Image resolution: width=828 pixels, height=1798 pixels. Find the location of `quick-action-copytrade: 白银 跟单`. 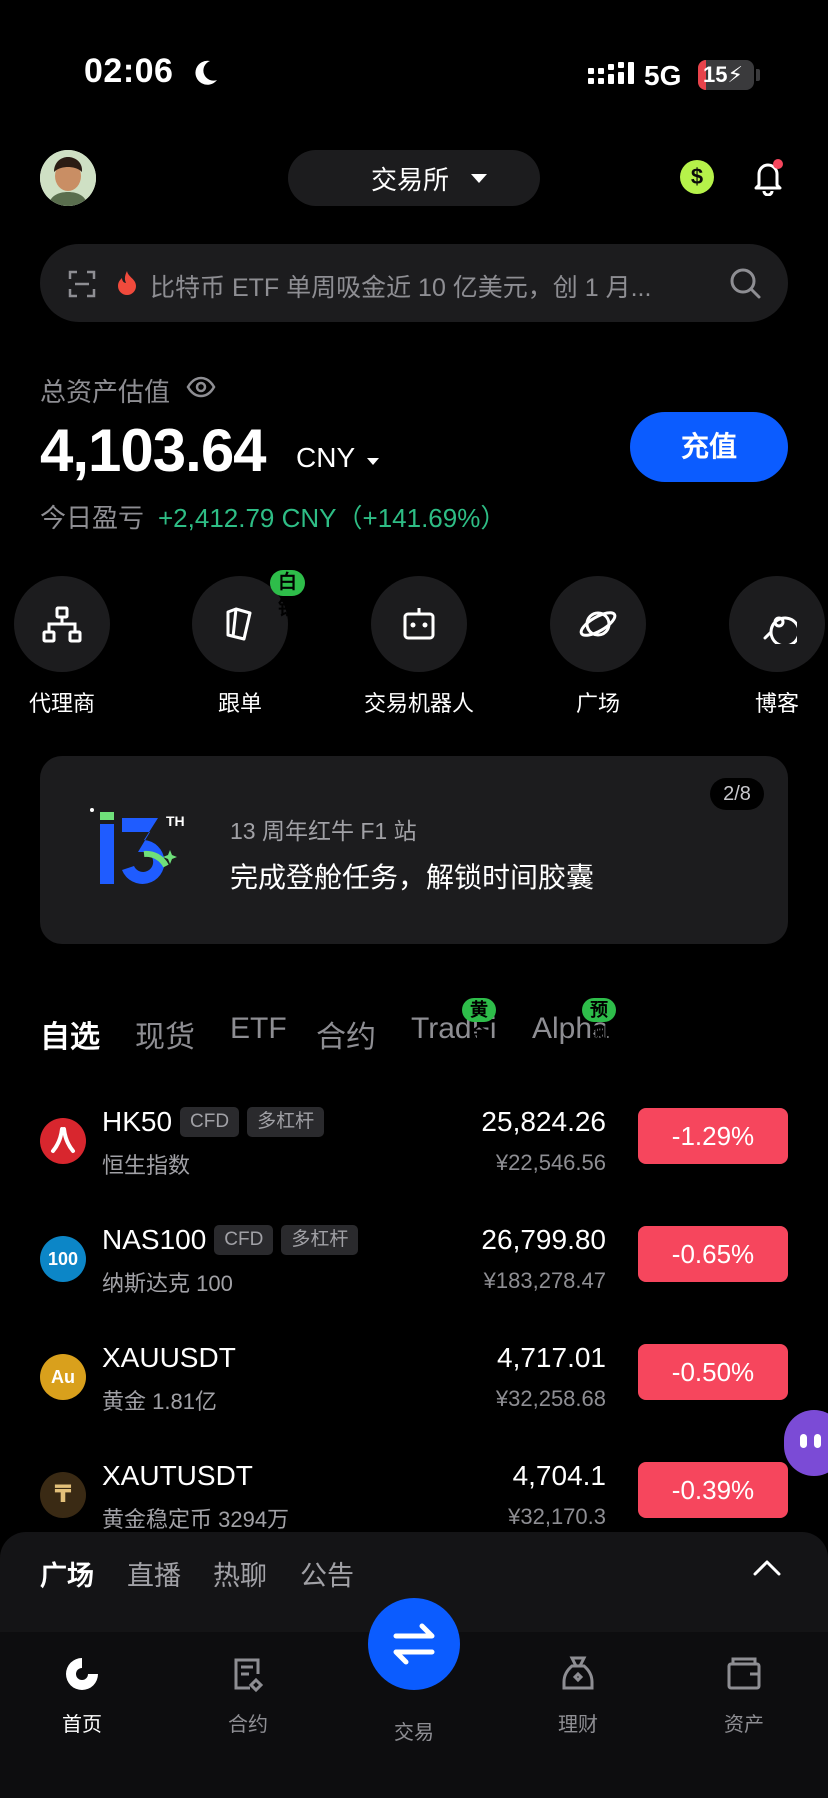

quick-action-copytrade: 白银 跟单 is located at coordinates (240, 644).